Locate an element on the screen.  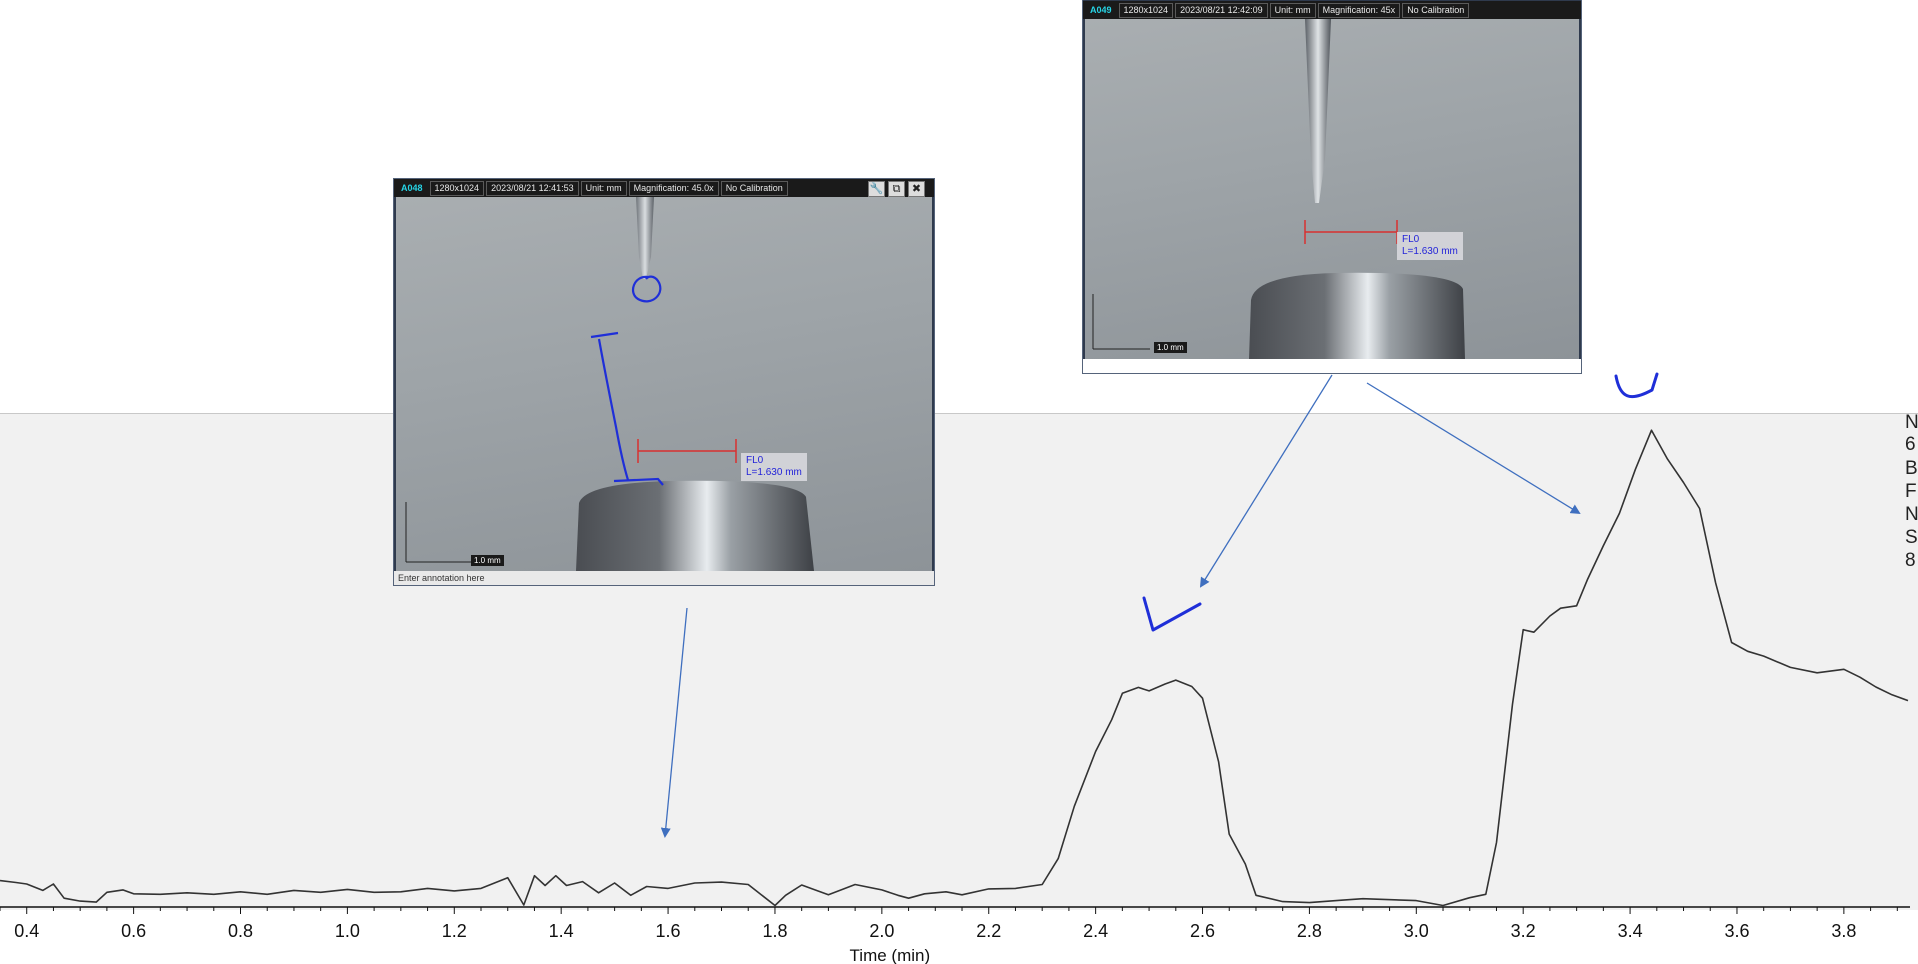
x-tick-label: 1.2 is located at coordinates (454, 931).